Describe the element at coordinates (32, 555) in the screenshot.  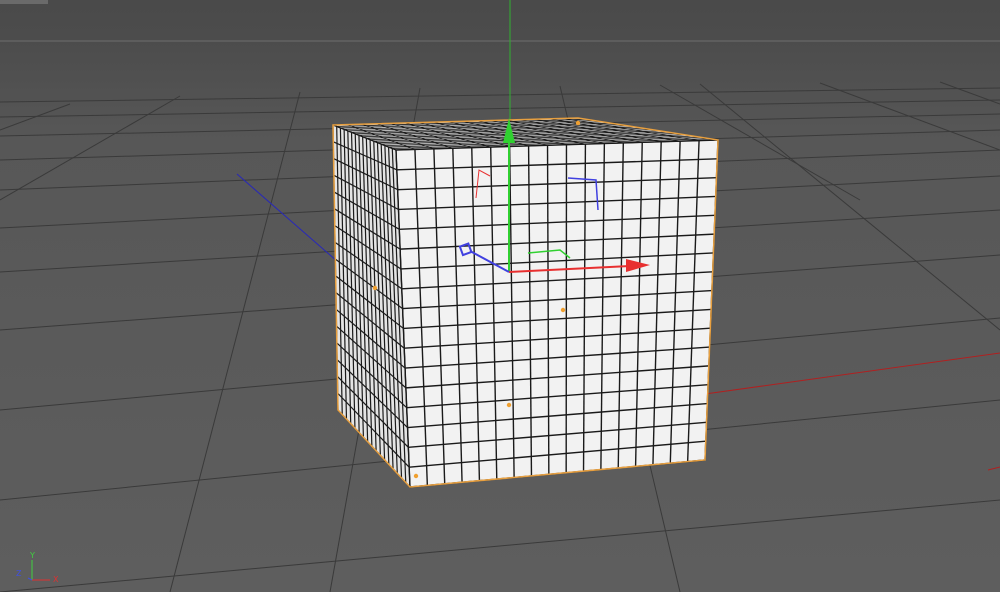
I see `triad-y-label: Y` at that location.